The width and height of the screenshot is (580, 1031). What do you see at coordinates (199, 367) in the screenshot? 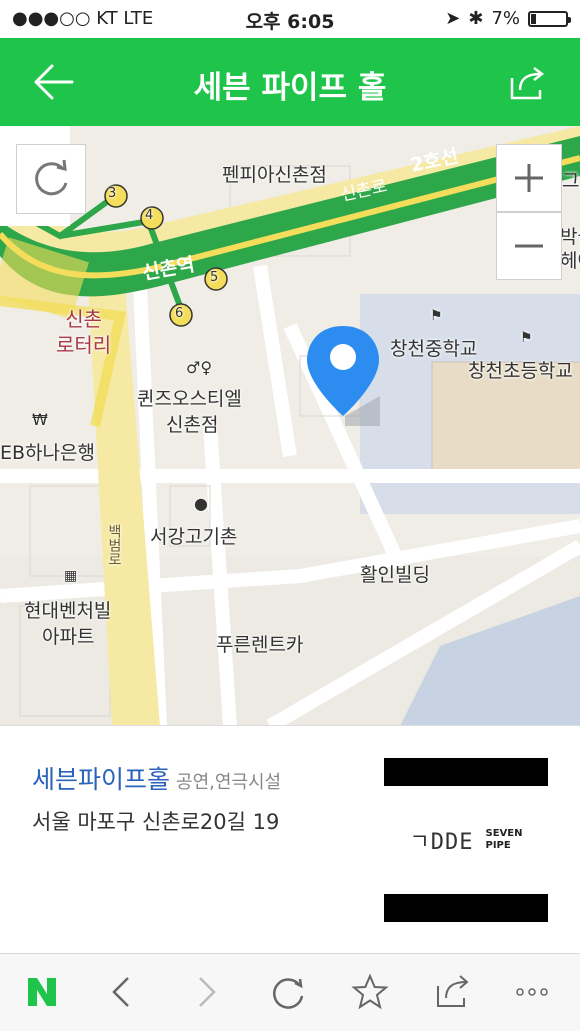
I see `restroom-icon: ♂♀` at bounding box center [199, 367].